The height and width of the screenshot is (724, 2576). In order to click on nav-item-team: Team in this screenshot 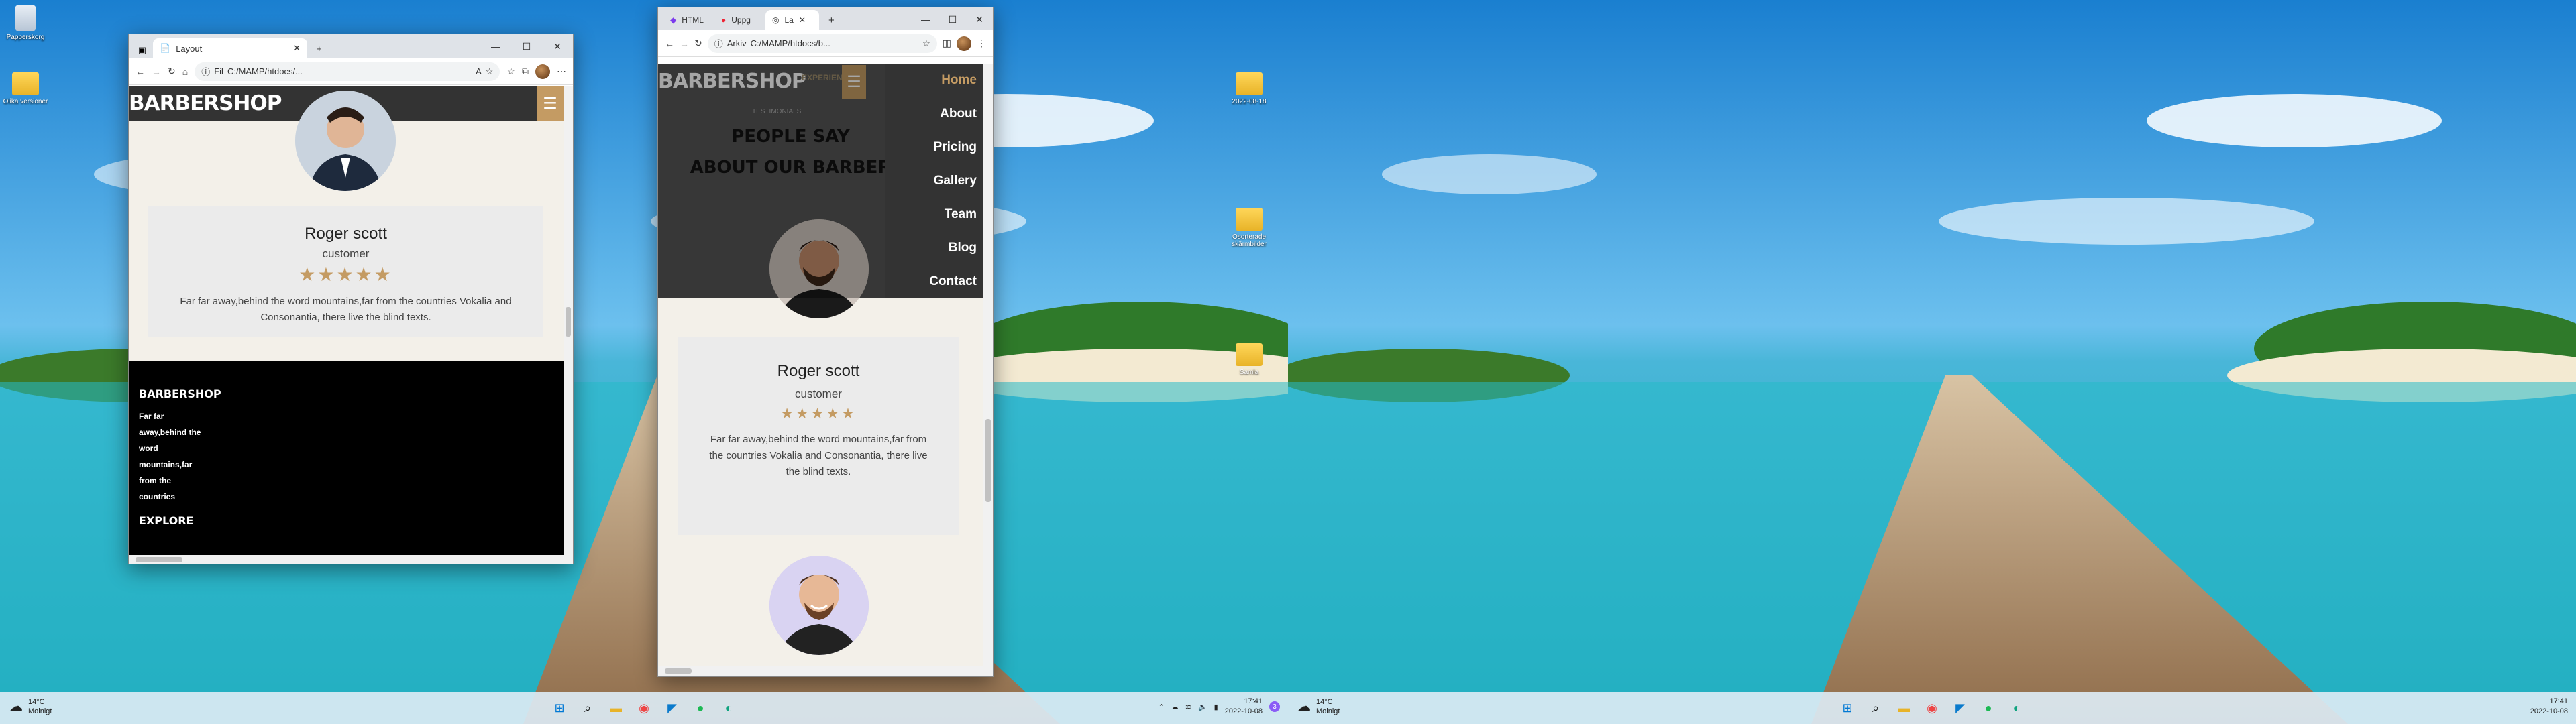, I will do `click(964, 215)`.